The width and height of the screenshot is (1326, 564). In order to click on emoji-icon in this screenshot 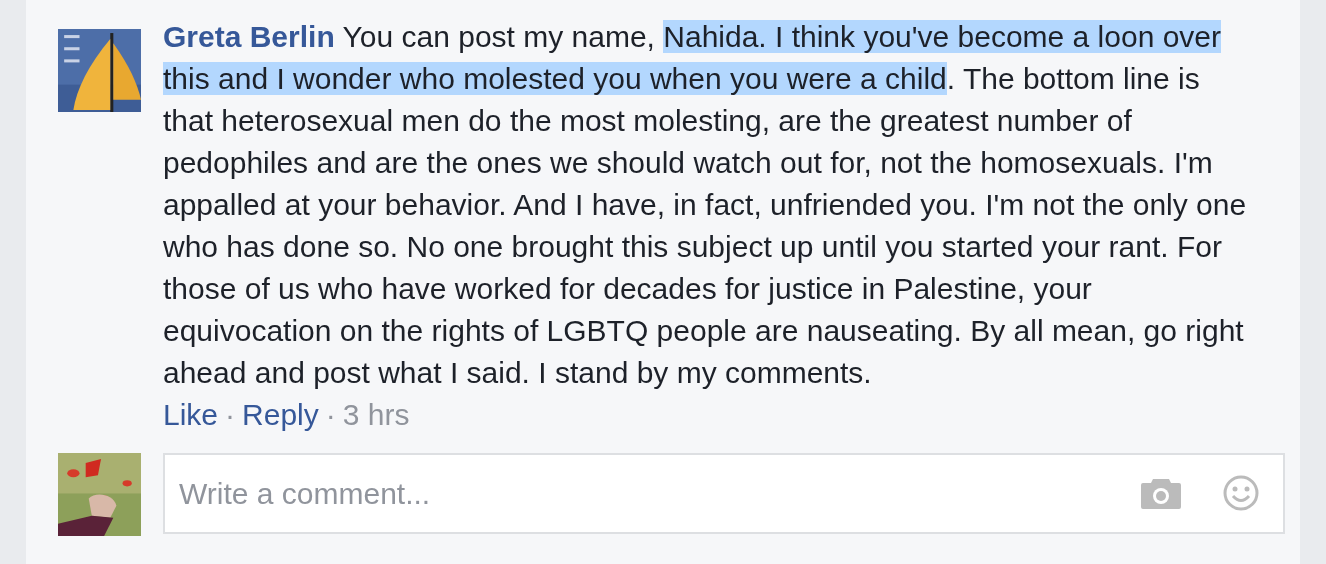, I will do `click(1241, 493)`.